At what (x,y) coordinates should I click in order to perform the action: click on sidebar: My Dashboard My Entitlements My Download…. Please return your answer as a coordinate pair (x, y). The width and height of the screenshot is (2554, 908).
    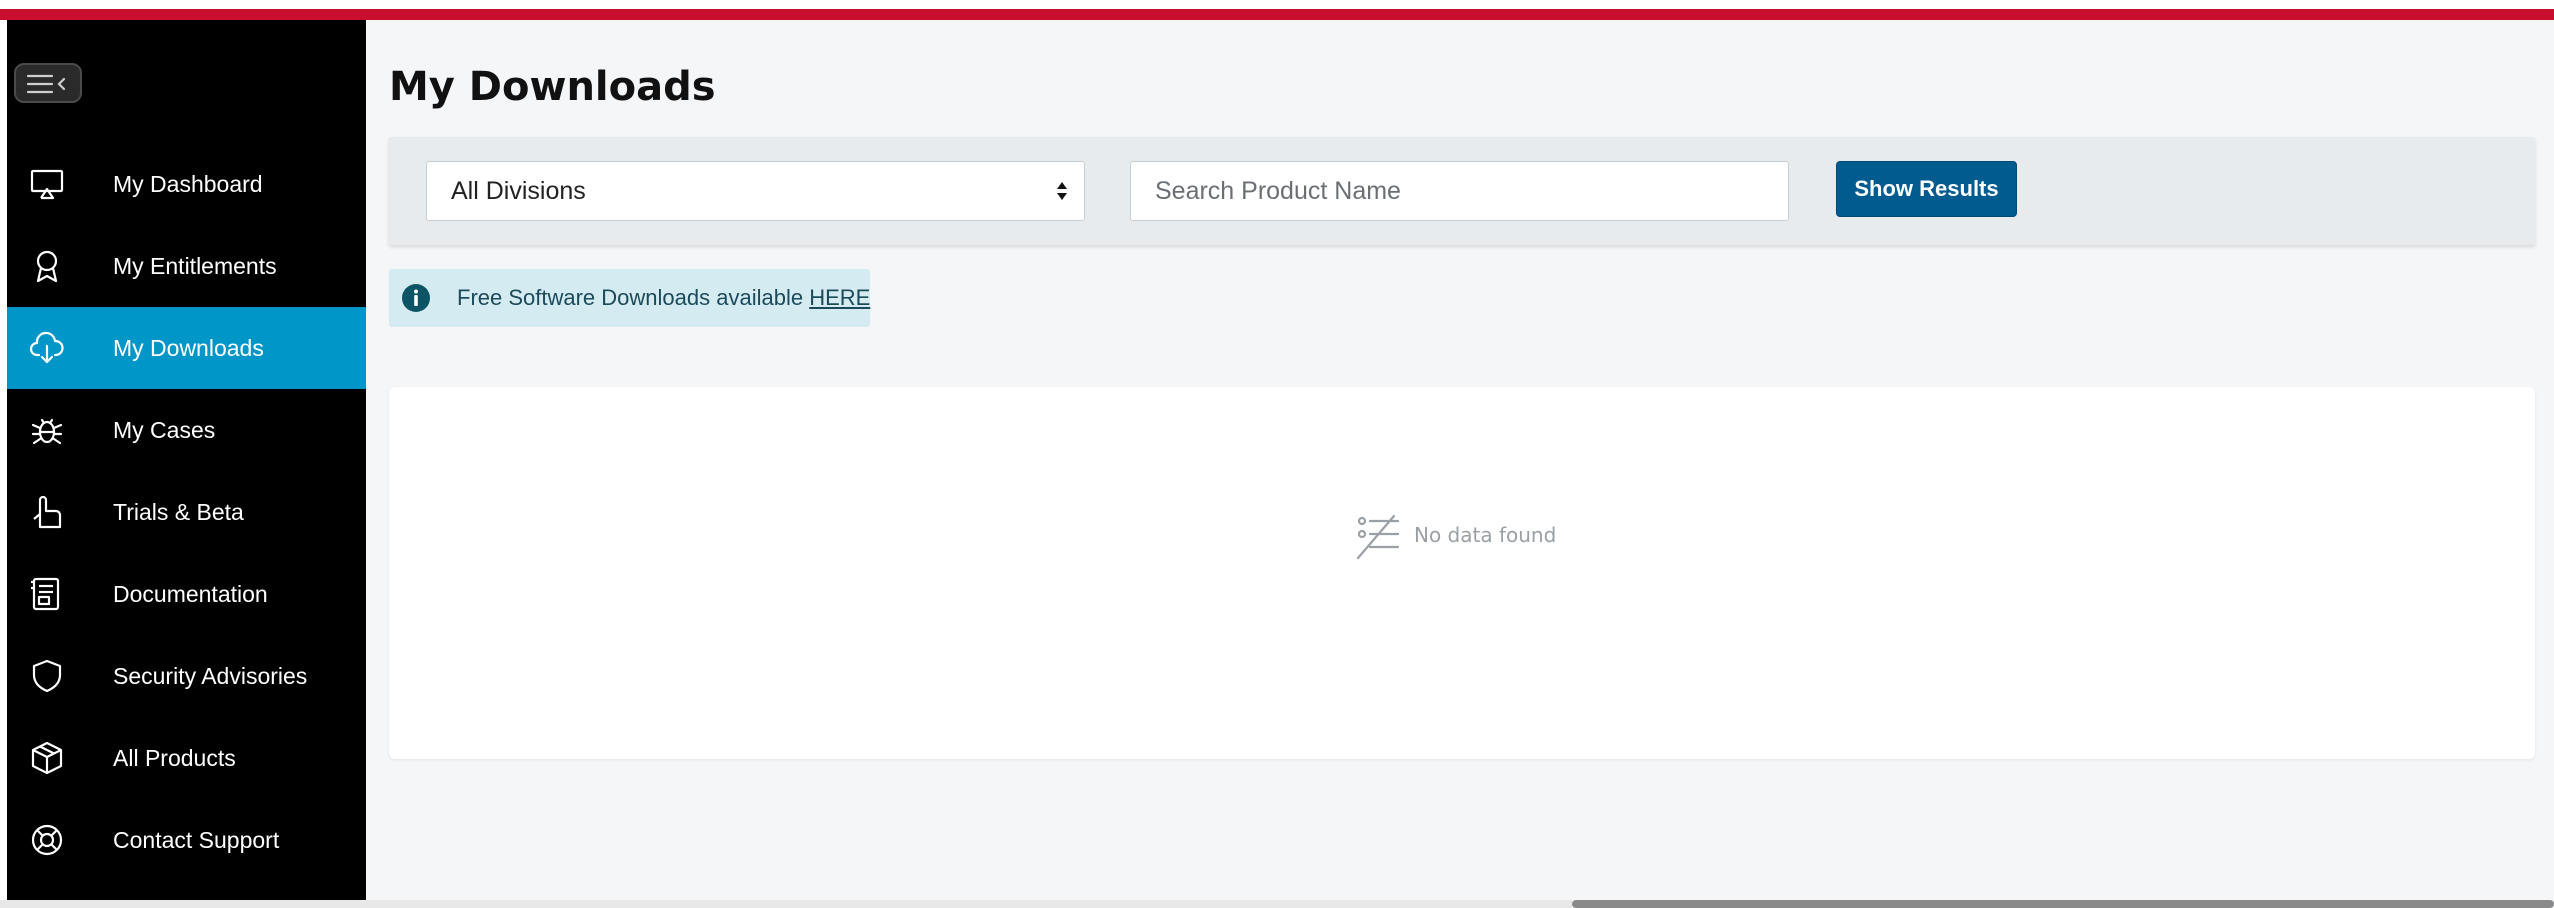
    Looking at the image, I should click on (186, 460).